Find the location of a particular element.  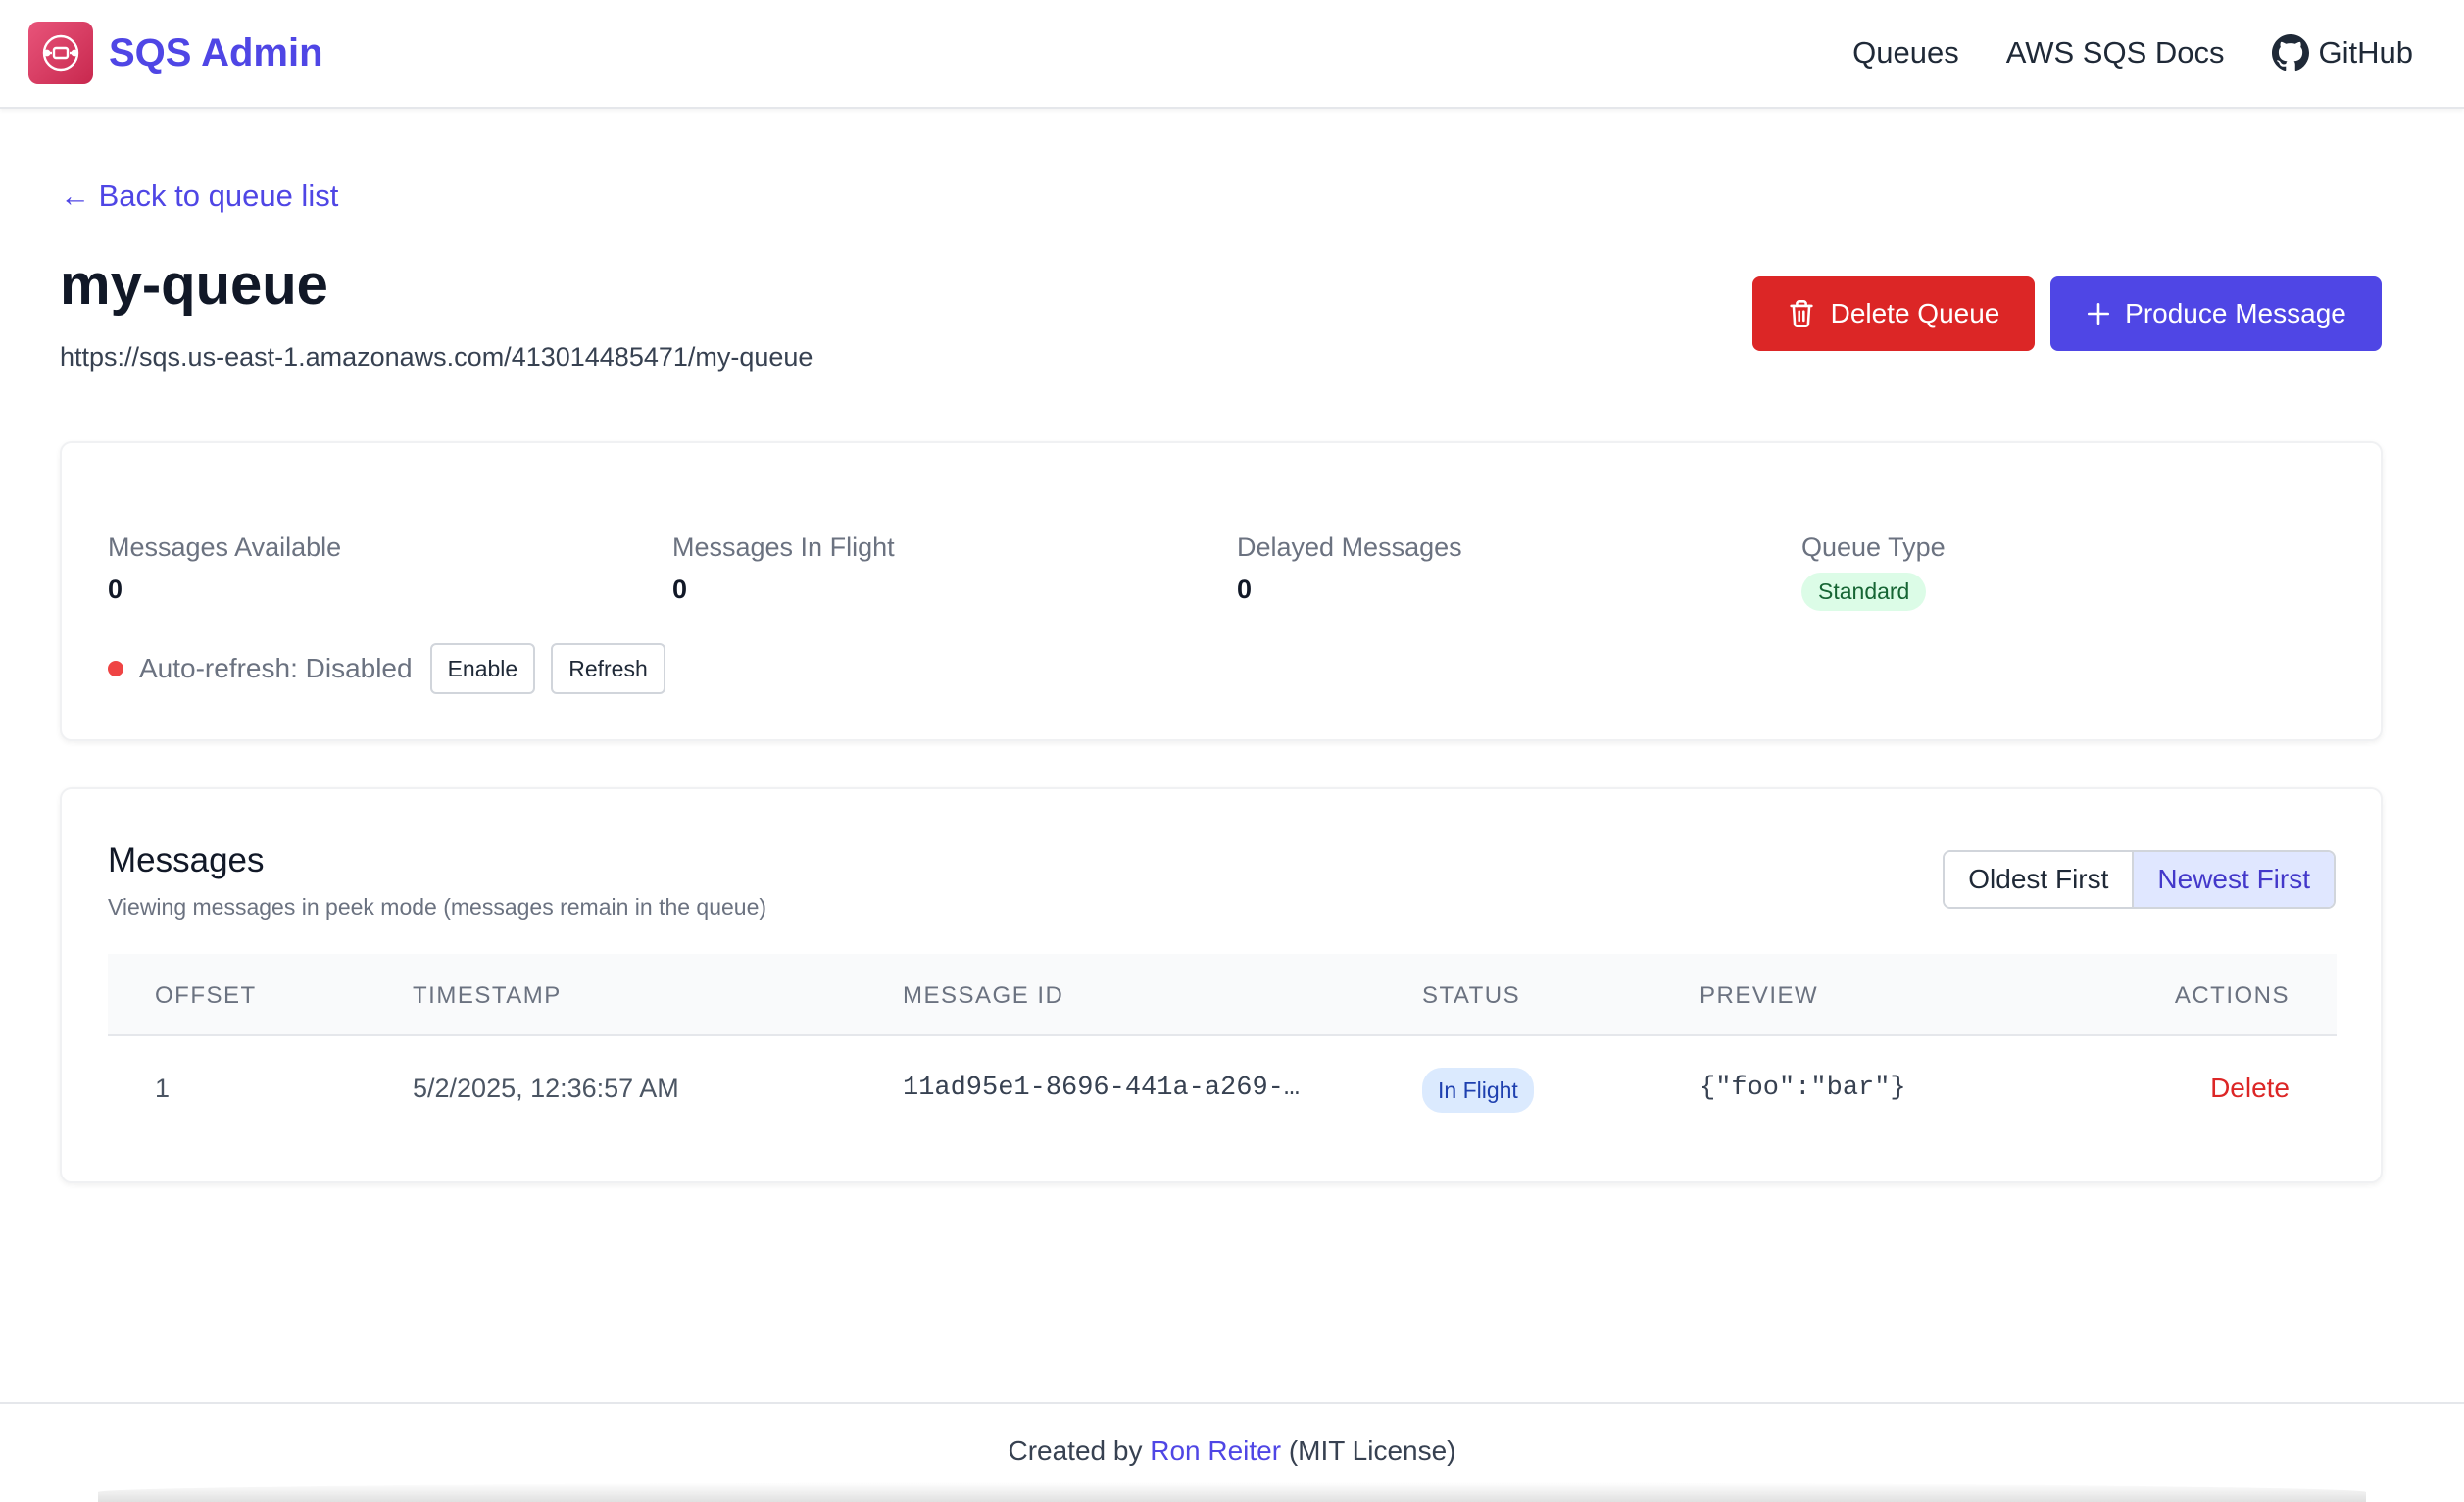

stat-label: Messages Available is located at coordinates (225, 547).